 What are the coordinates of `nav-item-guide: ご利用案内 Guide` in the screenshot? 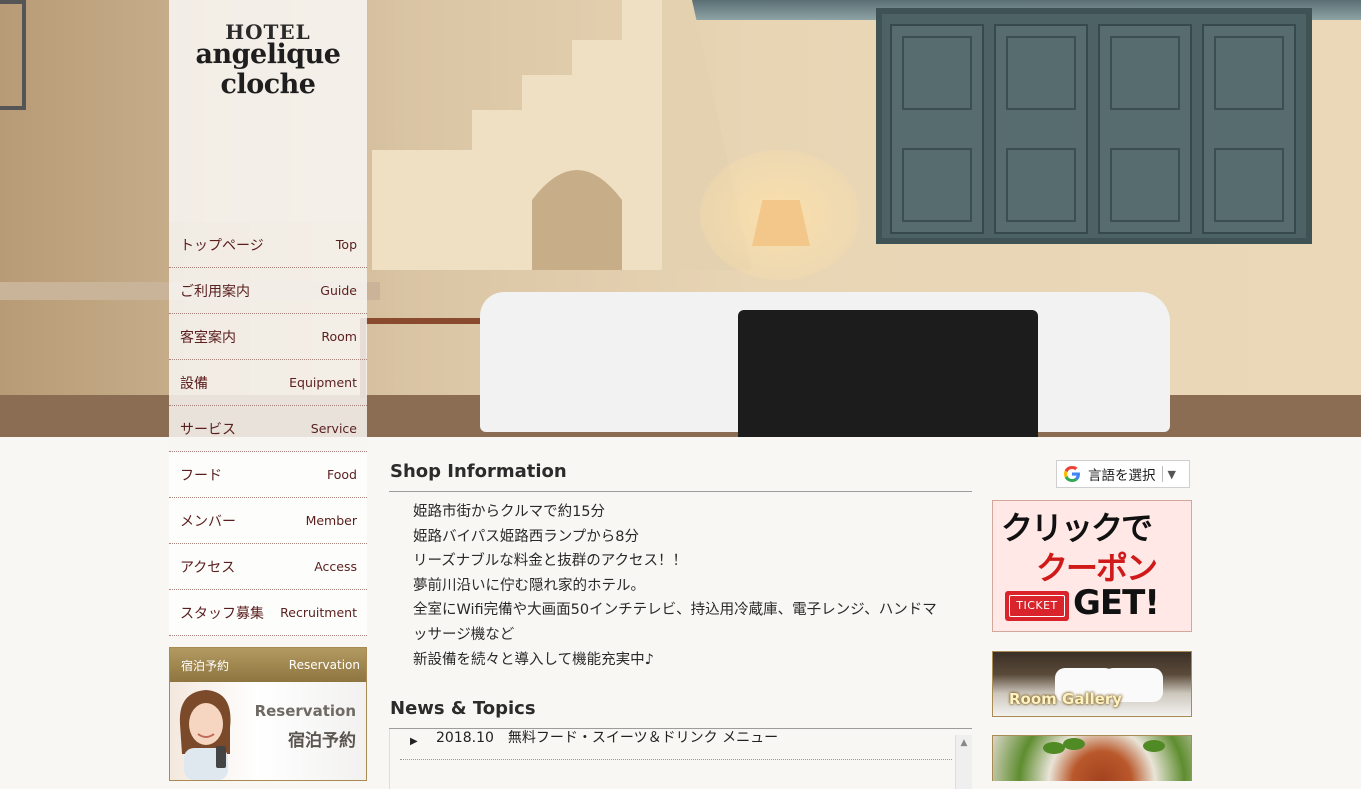 It's located at (268, 291).